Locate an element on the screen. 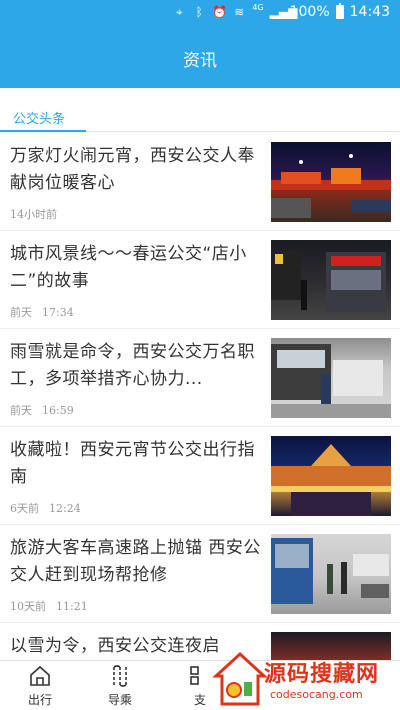  section-tab-bar: 公交头条 is located at coordinates (200, 117).